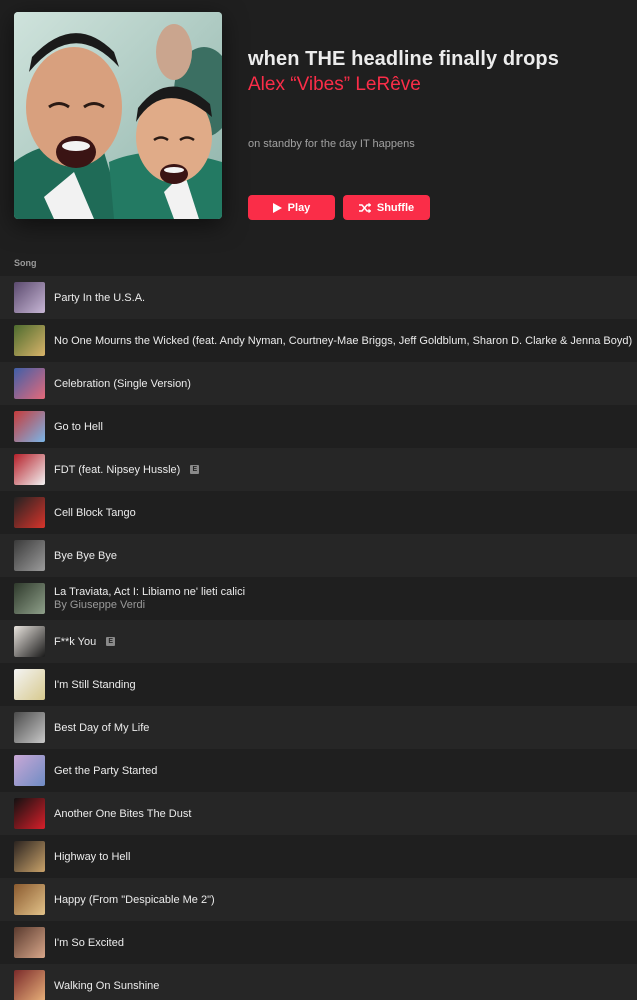 Image resolution: width=637 pixels, height=1000 pixels. I want to click on song-row: Best Day of My Life, so click(318, 727).